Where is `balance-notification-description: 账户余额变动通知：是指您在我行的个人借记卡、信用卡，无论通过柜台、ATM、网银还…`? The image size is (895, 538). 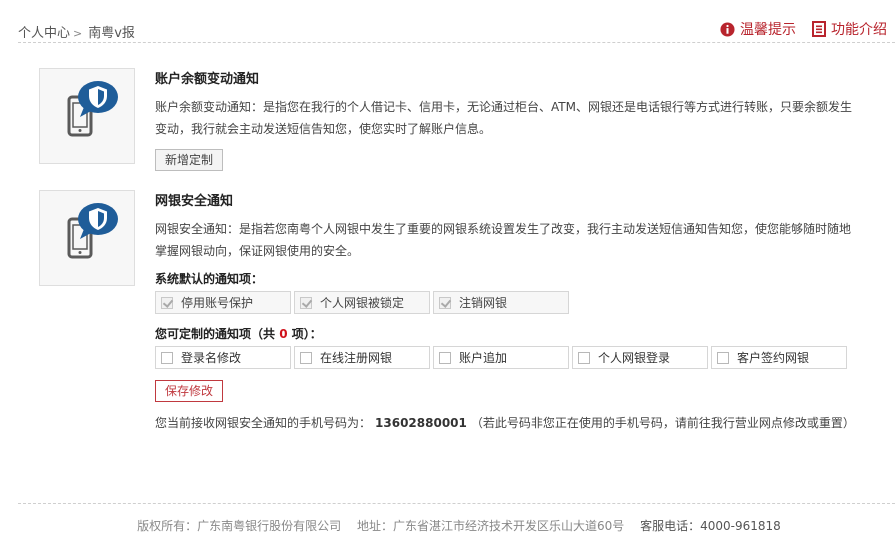
balance-notification-description: 账户余额变动通知：是指您在我行的个人借记卡、信用卡，无论通过柜台、ATM、网银还… is located at coordinates (503, 118).